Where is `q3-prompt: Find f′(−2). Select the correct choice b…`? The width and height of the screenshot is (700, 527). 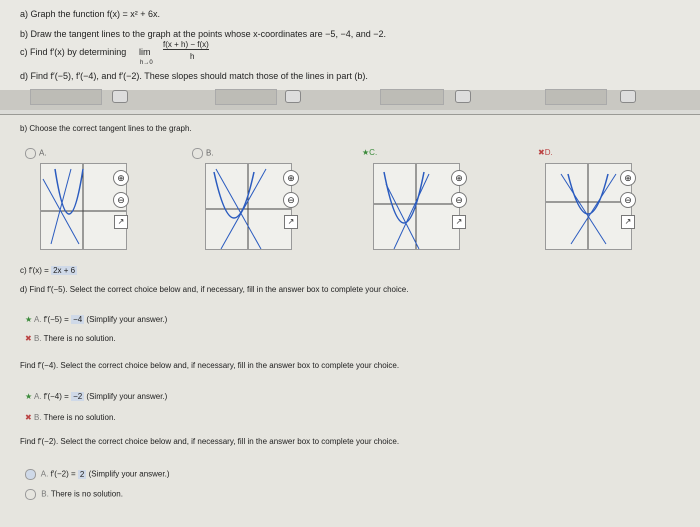
q3-prompt: Find f′(−2). Select the correct choice b… is located at coordinates (210, 441).